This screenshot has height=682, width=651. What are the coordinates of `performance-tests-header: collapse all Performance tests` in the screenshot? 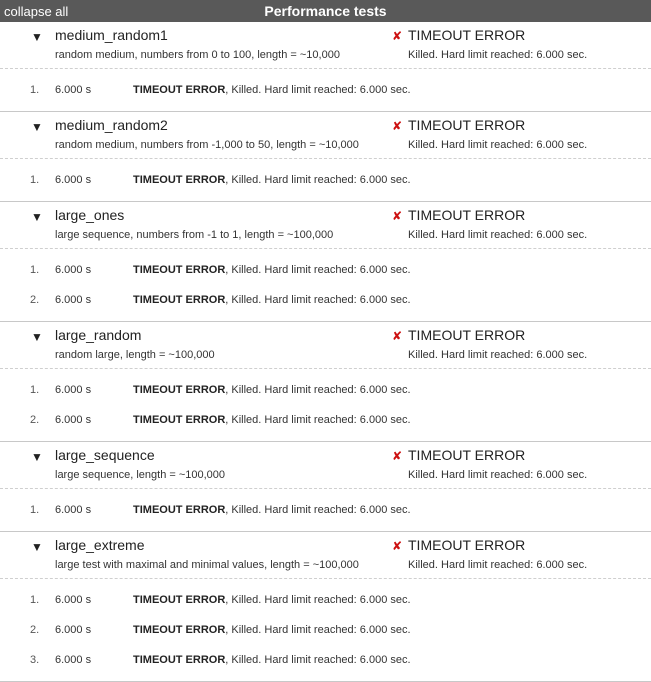 It's located at (325, 11).